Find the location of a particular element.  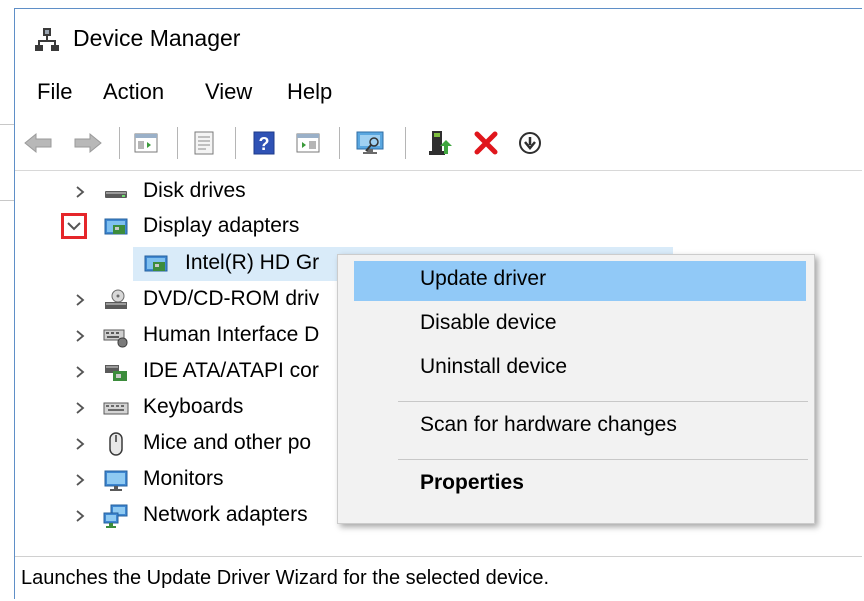

show-action-pane-button is located at coordinates (308, 143).